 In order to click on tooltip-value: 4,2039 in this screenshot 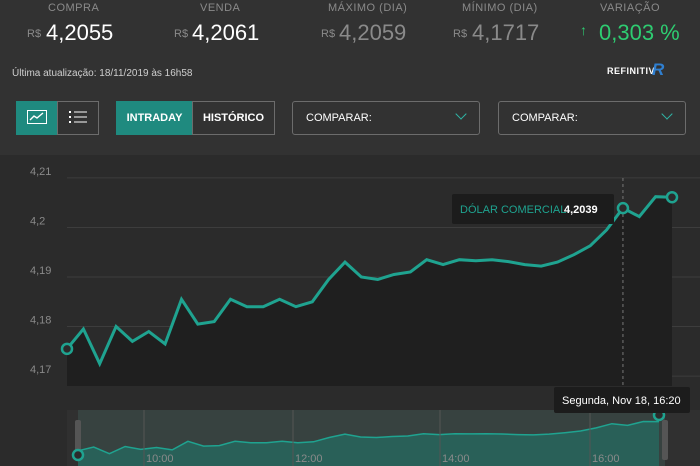, I will do `click(581, 210)`.